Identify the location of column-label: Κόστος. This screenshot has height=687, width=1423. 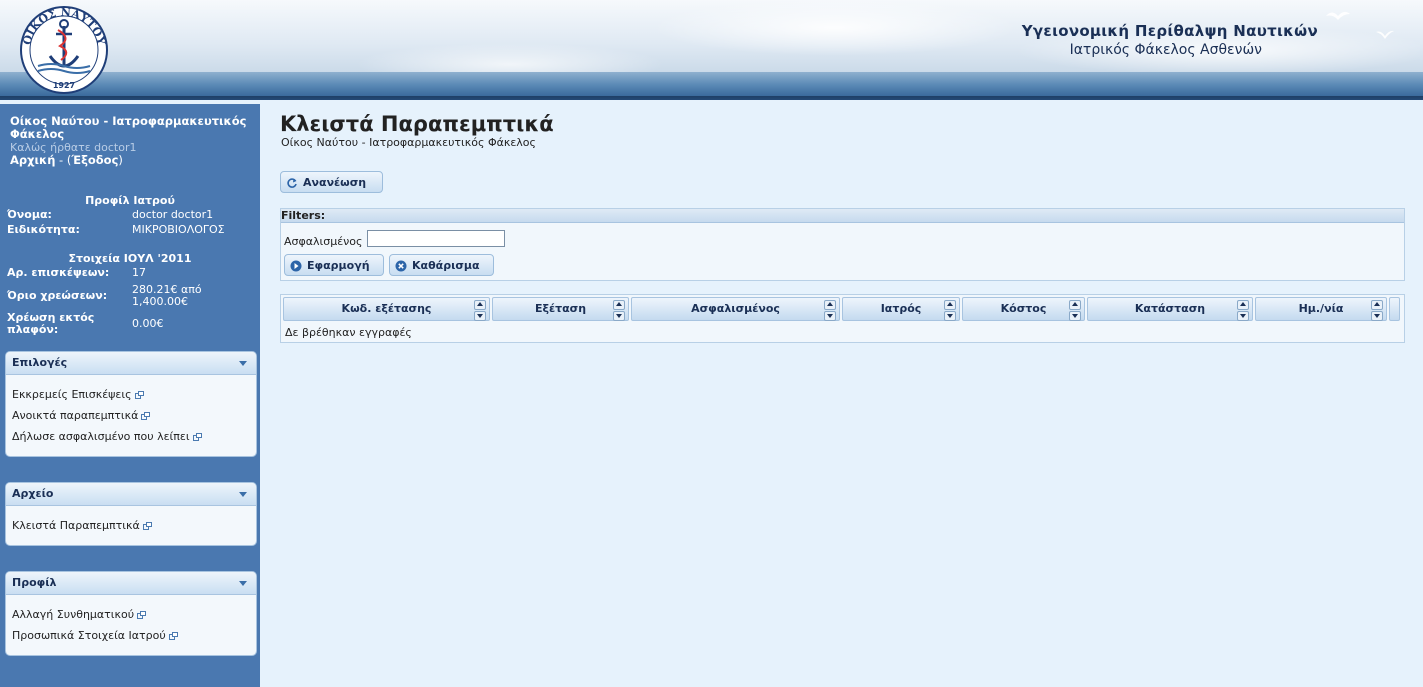
(1023, 308).